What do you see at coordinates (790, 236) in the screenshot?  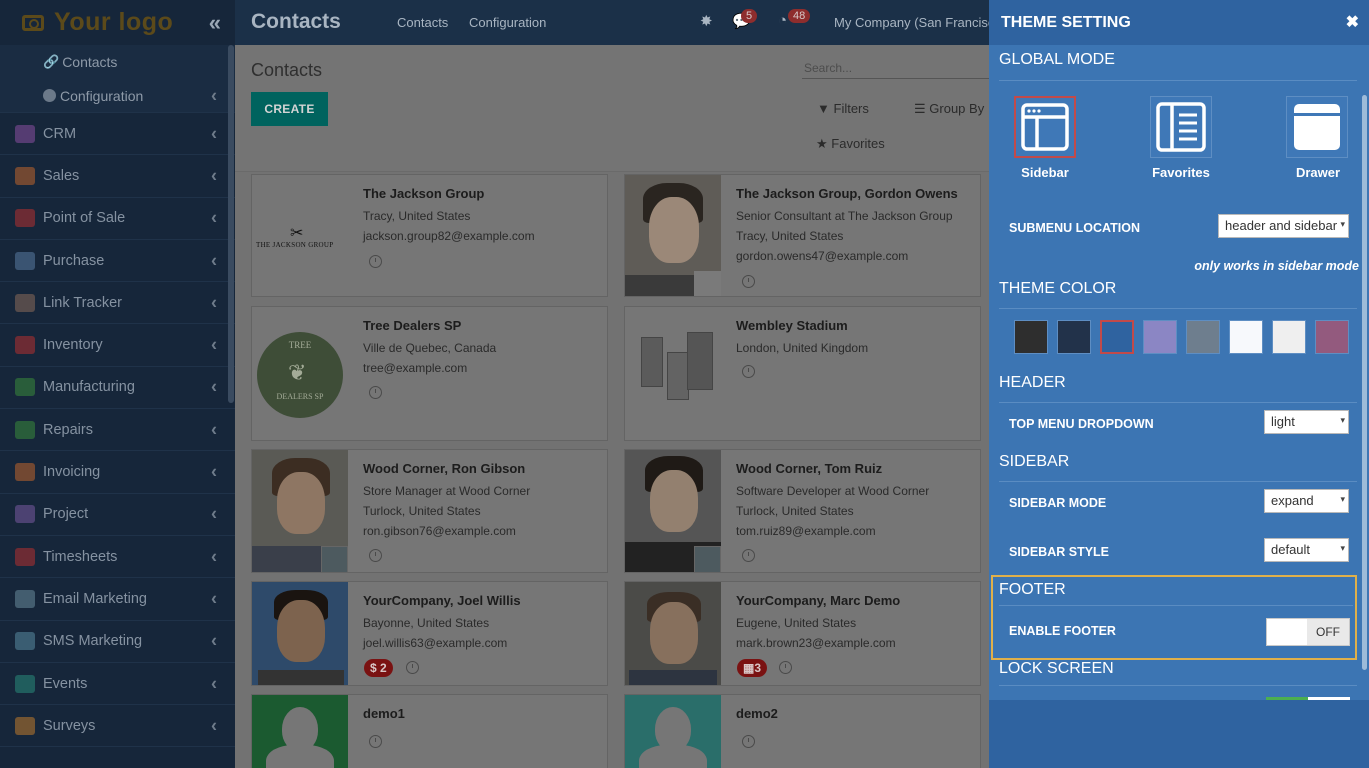 I see `contact-location: Tracy, United States` at bounding box center [790, 236].